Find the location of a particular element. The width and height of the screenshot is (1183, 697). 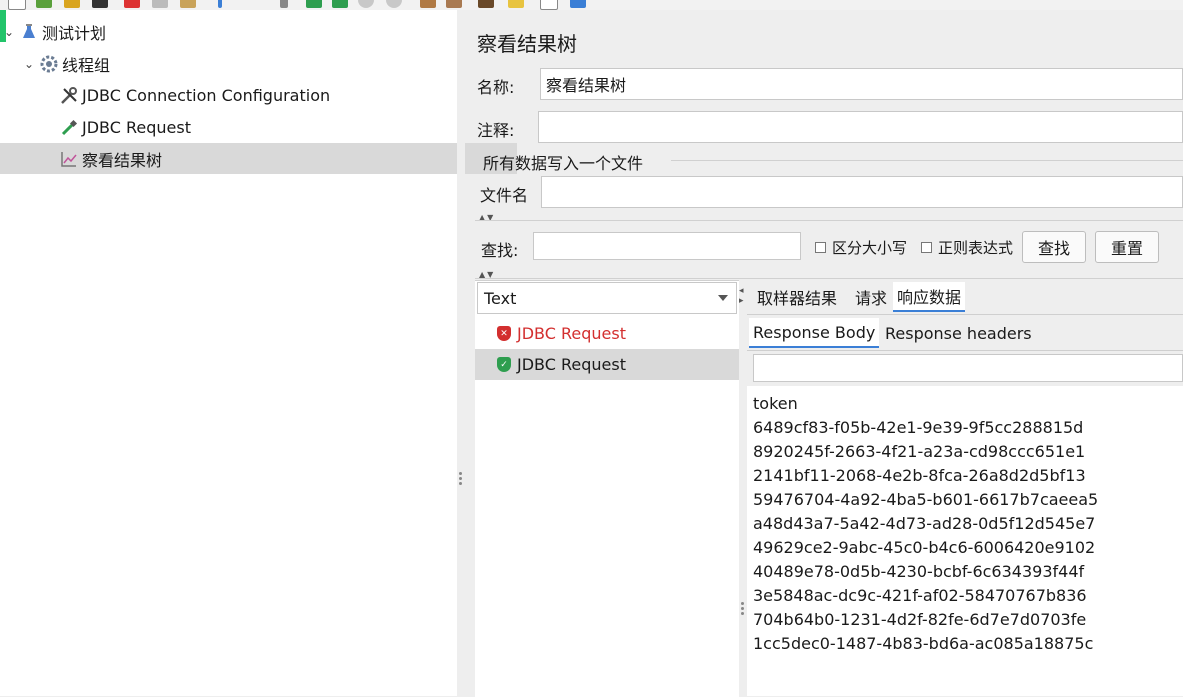

tree-item-label: JDBC Request is located at coordinates (136, 127).